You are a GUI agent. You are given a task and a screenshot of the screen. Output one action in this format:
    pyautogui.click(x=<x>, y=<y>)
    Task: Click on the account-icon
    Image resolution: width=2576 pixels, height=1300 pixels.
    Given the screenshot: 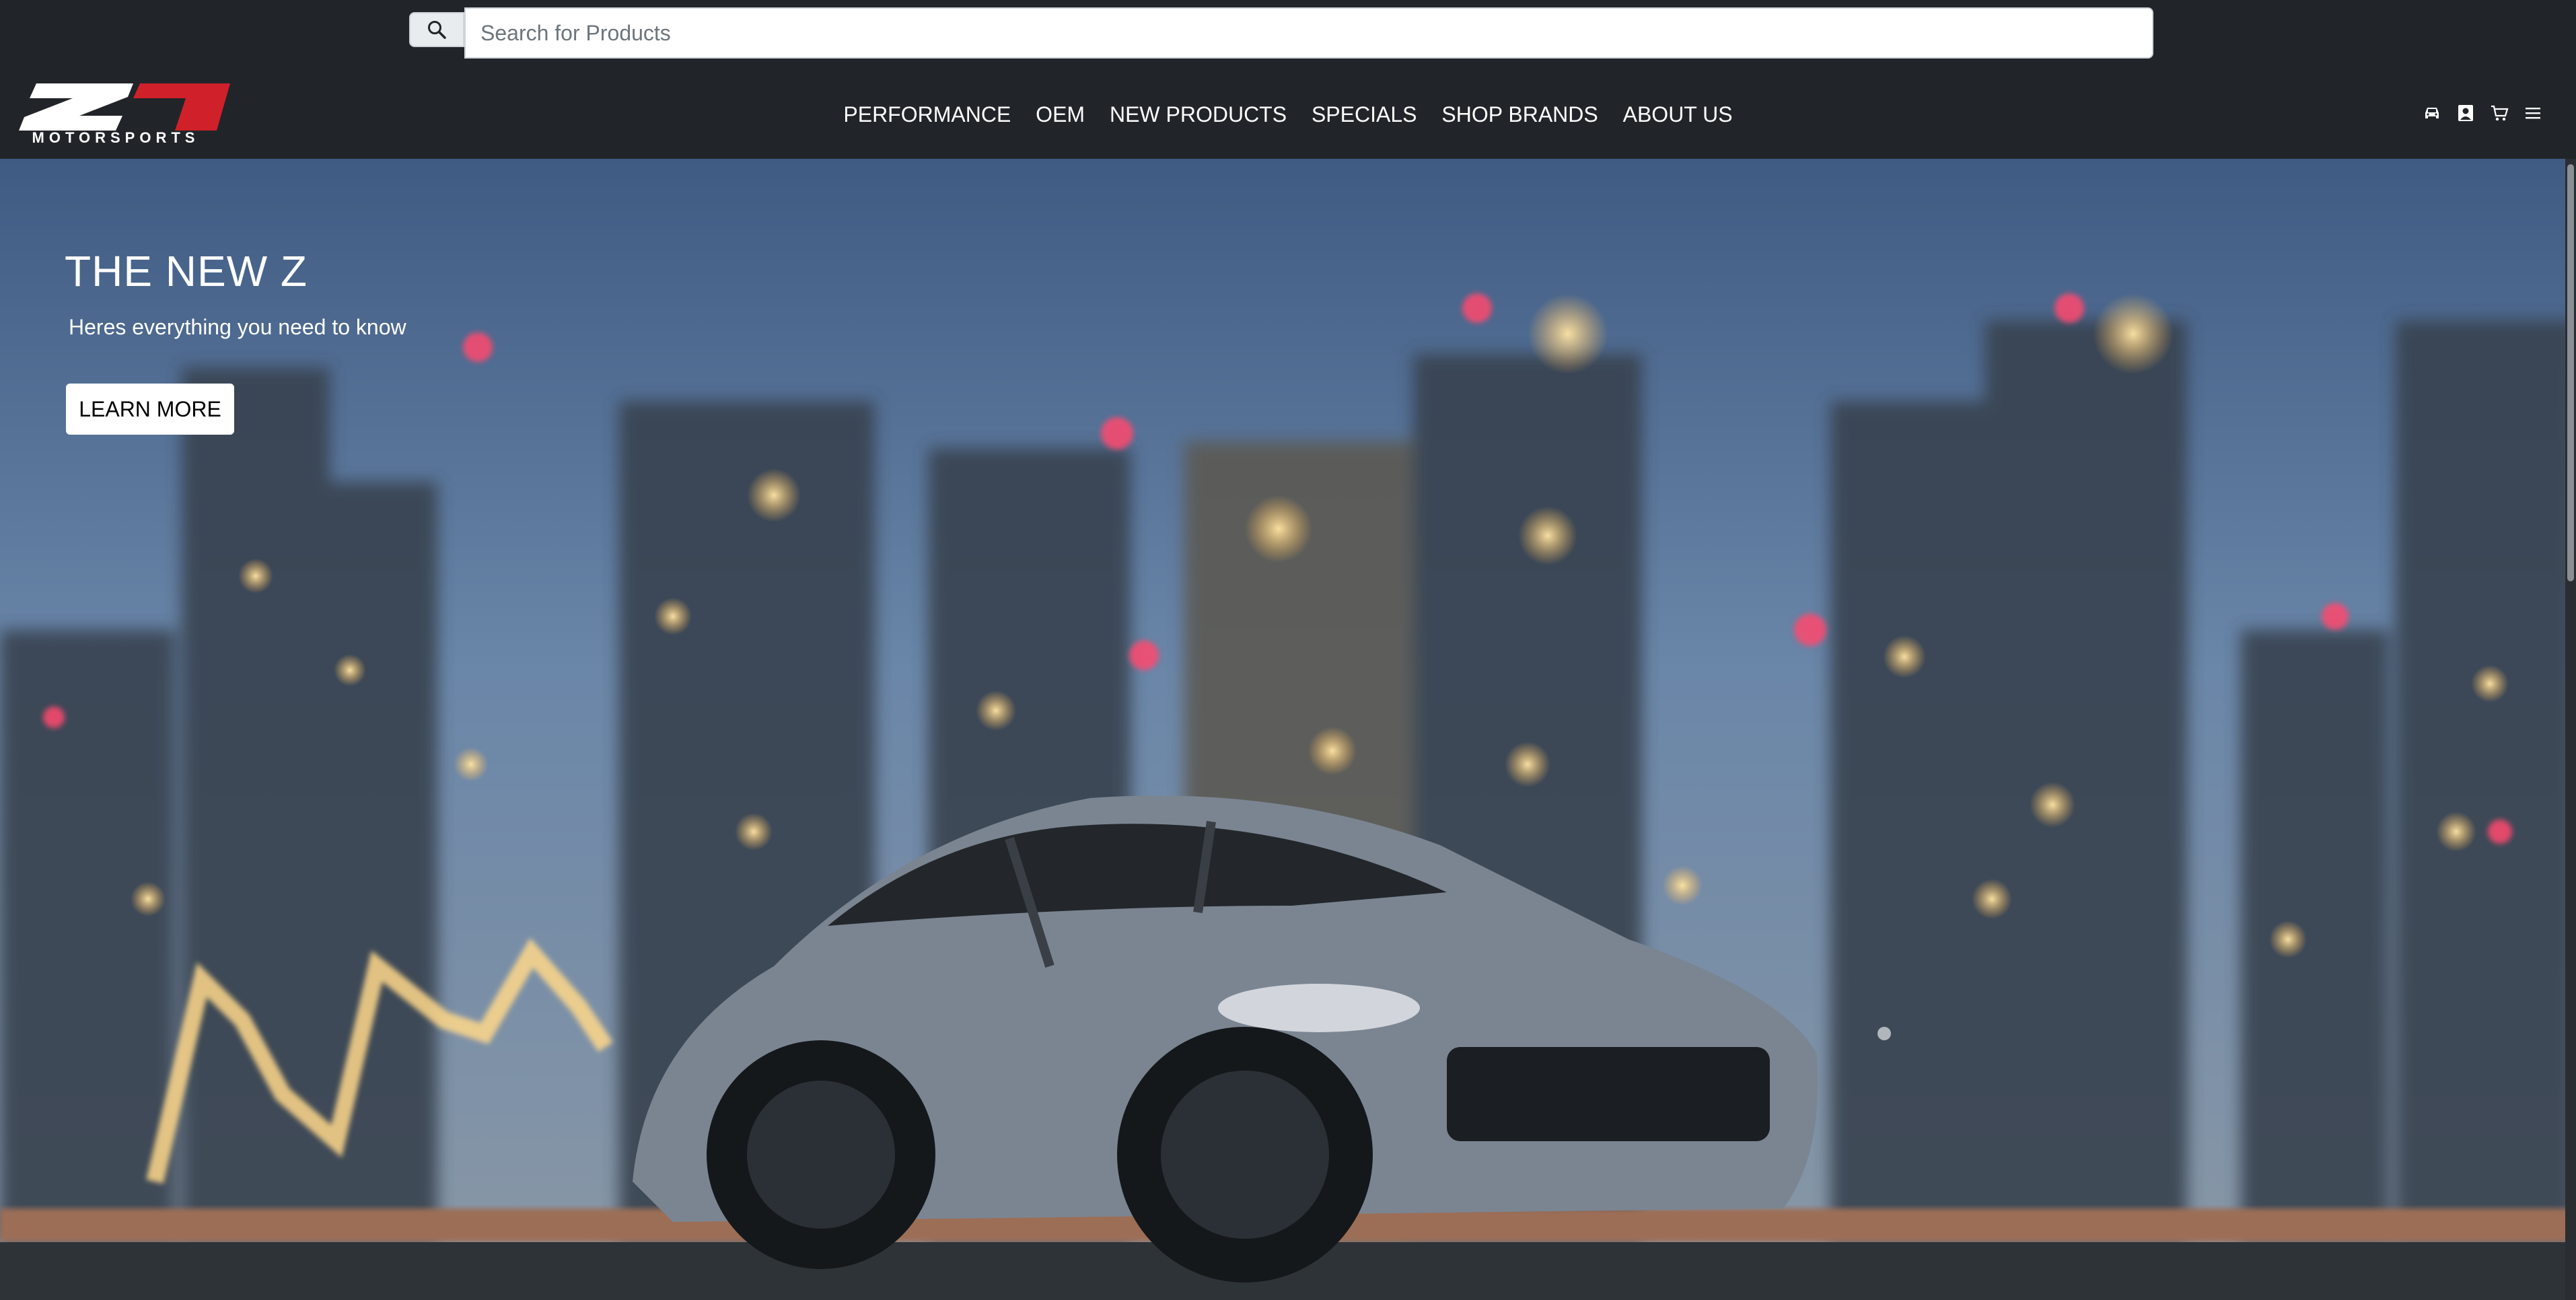 What is the action you would take?
    pyautogui.click(x=2465, y=113)
    